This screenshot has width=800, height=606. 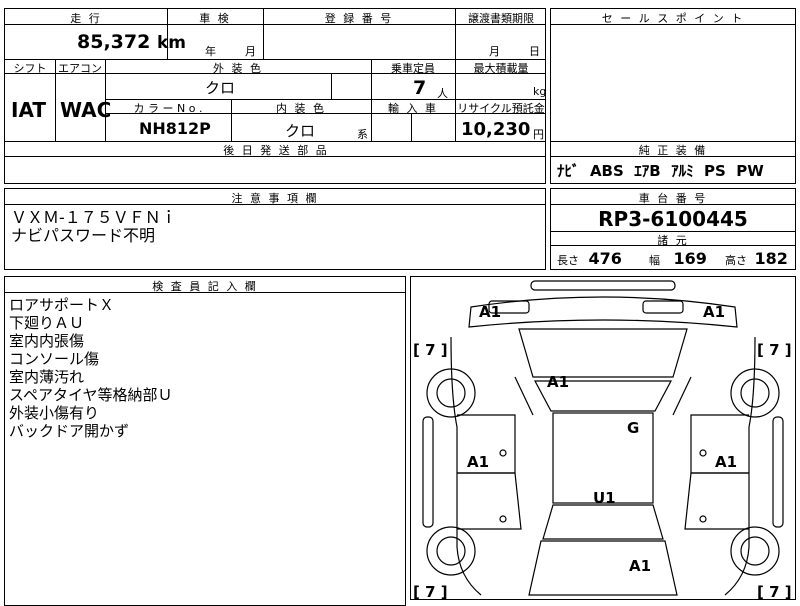 I want to click on import-label: 輸 入 車, so click(x=413, y=108).